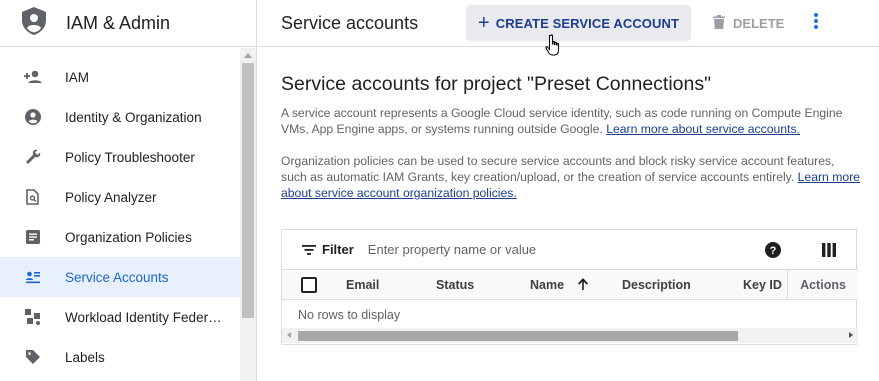  Describe the element at coordinates (656, 285) in the screenshot. I see `column-header-description: Description` at that location.